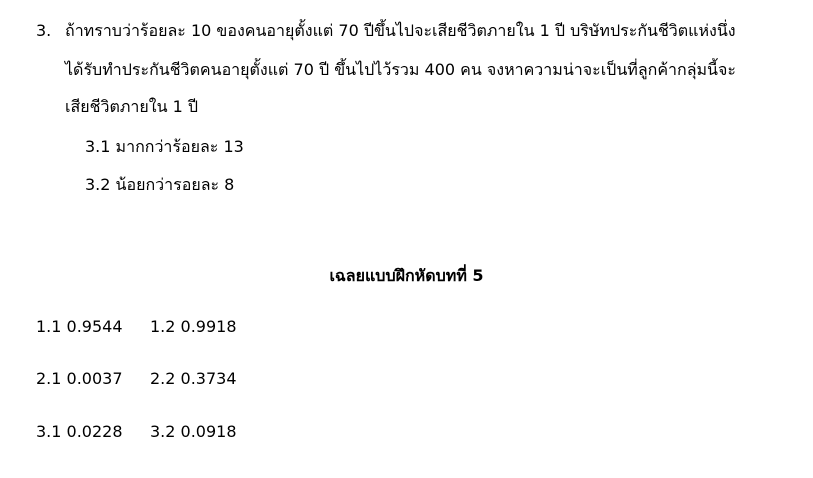 The width and height of the screenshot is (813, 478). Describe the element at coordinates (79, 378) in the screenshot. I see `answer-2-1: 2.1 0.0037` at that location.